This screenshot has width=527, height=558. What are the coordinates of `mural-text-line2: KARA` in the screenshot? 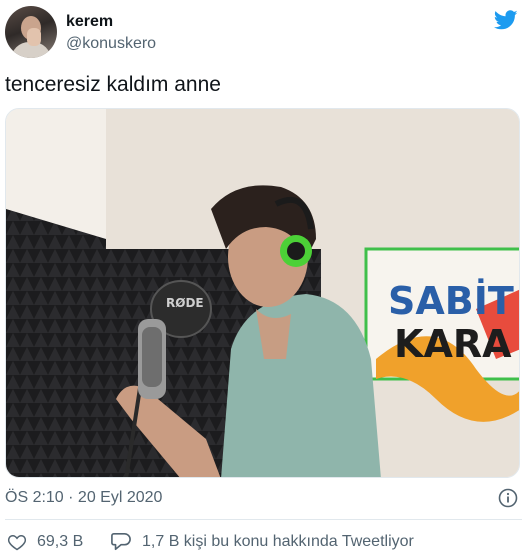 It's located at (453, 344).